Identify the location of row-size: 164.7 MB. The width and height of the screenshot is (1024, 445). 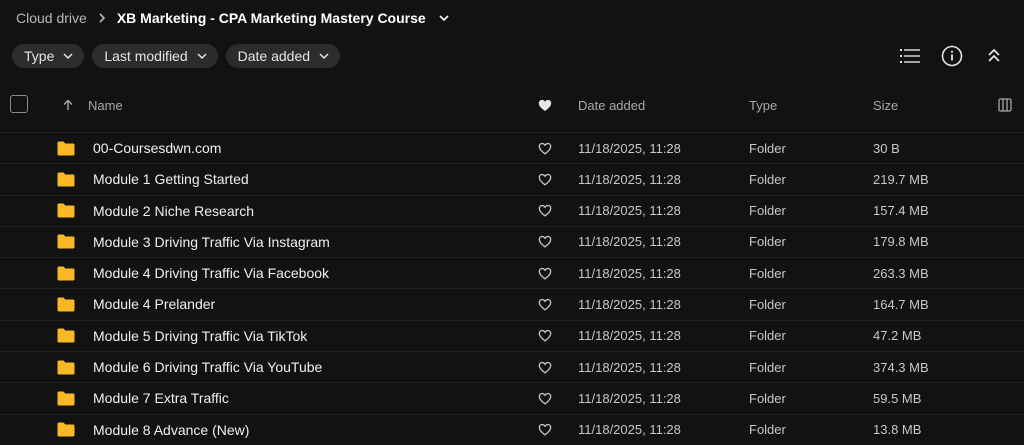
(901, 304).